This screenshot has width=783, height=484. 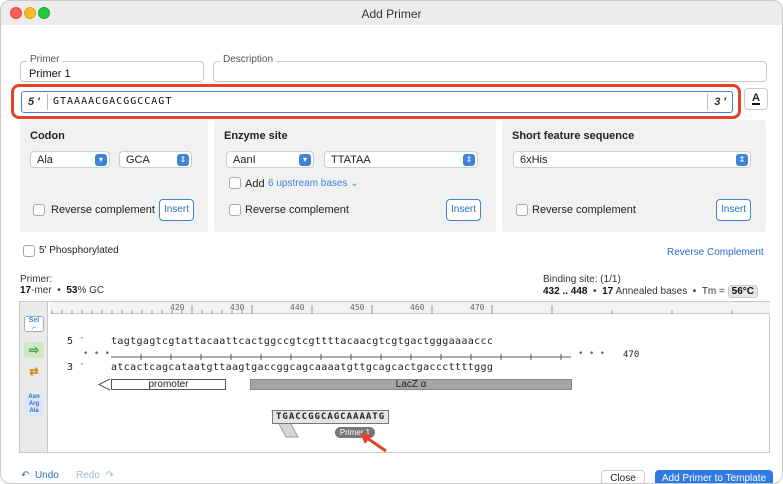 What do you see at coordinates (109, 475) in the screenshot?
I see `redo-icon: ↷` at bounding box center [109, 475].